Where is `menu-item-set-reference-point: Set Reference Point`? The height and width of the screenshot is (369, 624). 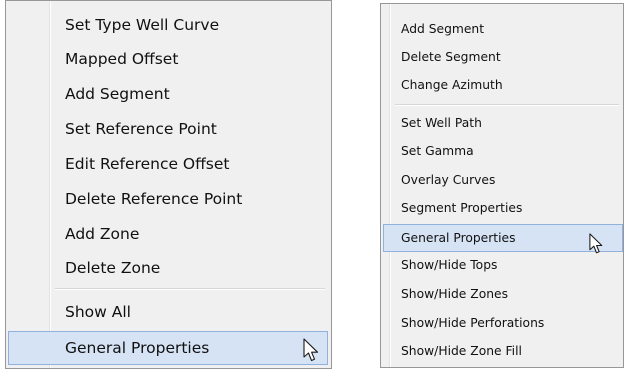
menu-item-set-reference-point: Set Reference Point is located at coordinates (168, 130).